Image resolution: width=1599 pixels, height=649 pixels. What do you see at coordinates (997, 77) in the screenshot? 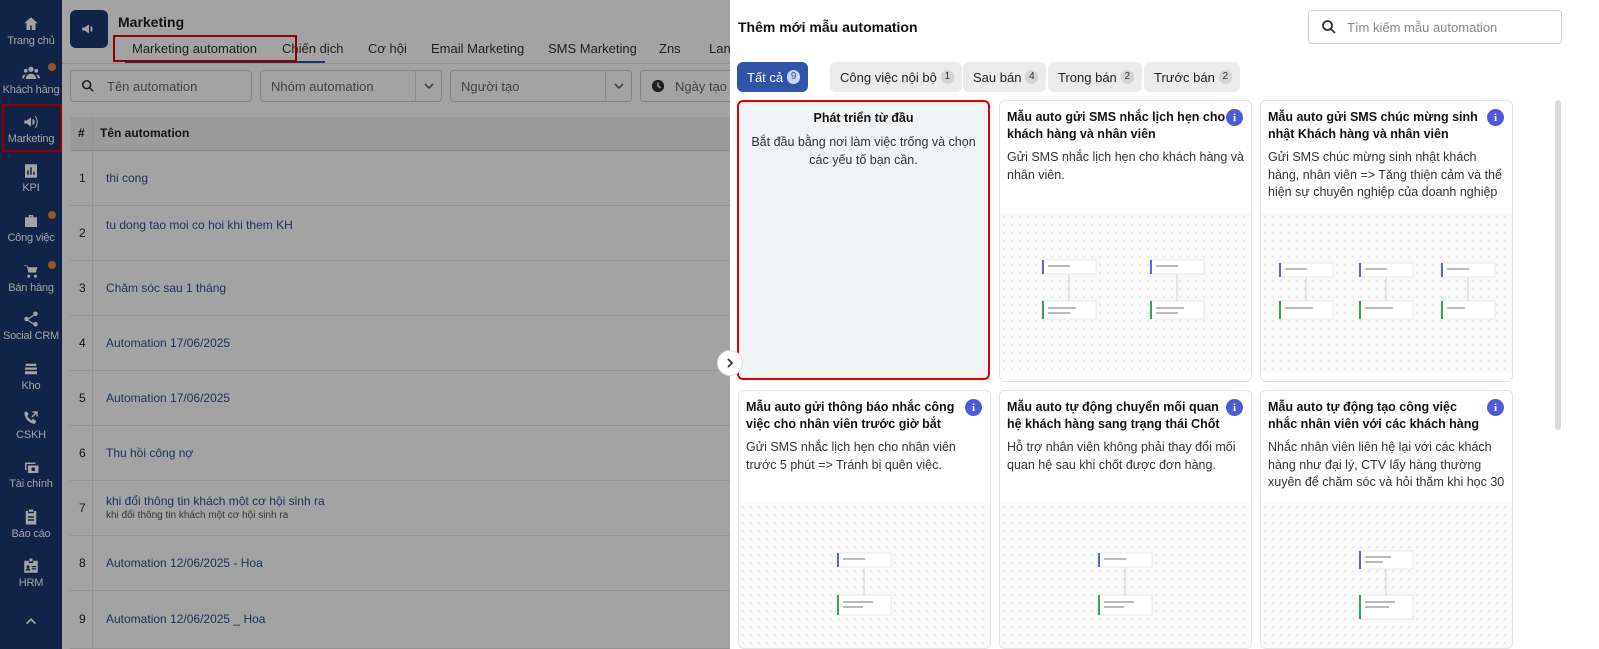
I see `filter-tab-label: Sau bán` at bounding box center [997, 77].